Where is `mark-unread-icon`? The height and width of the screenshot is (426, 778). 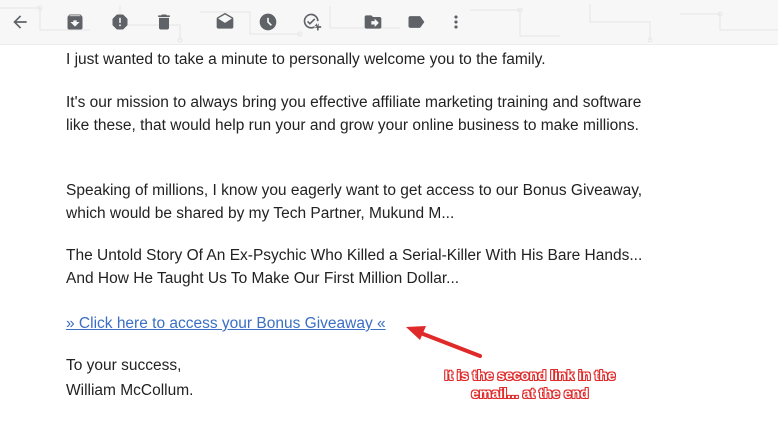 mark-unread-icon is located at coordinates (225, 22).